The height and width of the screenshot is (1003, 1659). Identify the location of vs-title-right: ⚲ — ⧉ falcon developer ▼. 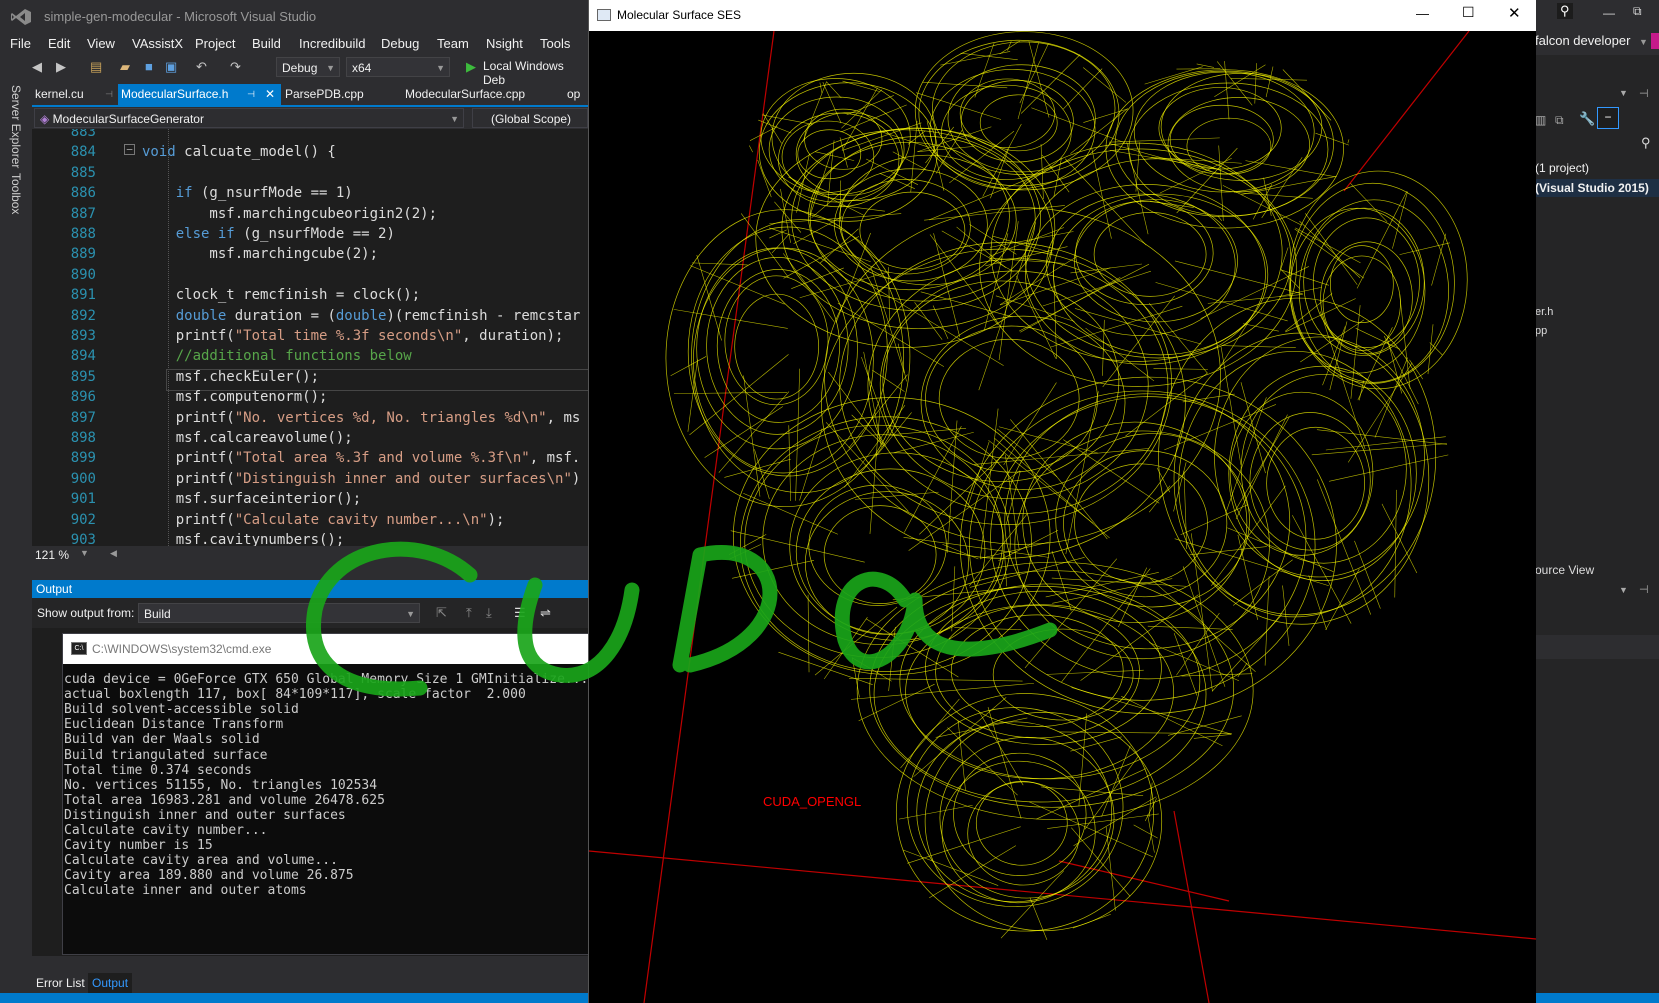
(1597, 27).